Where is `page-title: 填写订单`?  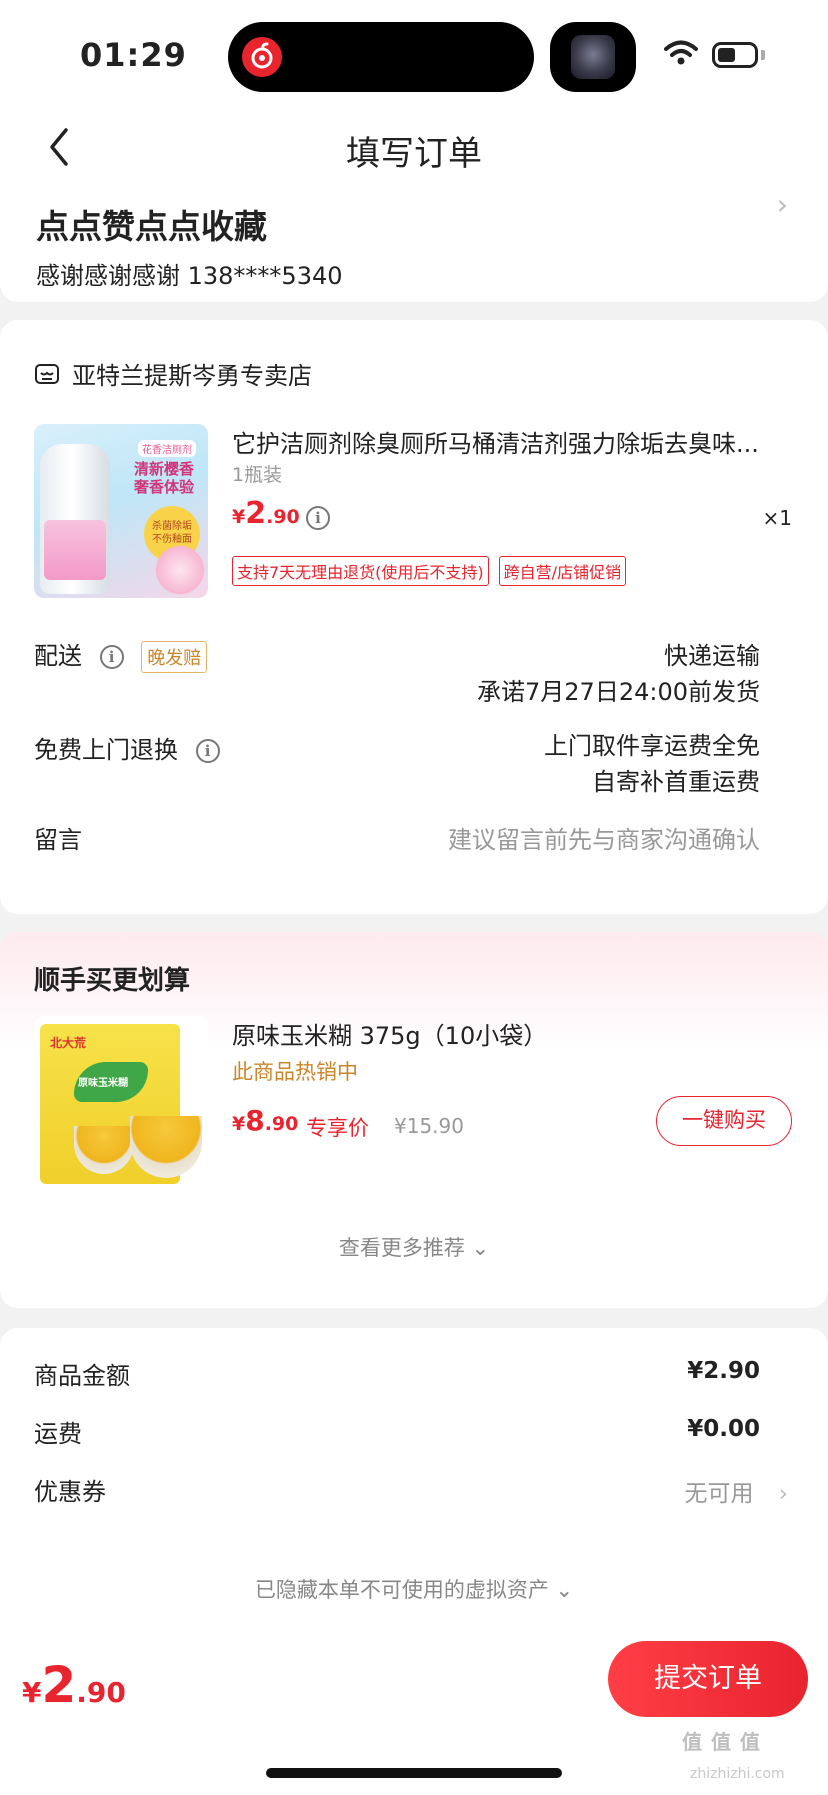
page-title: 填写订单 is located at coordinates (414, 154).